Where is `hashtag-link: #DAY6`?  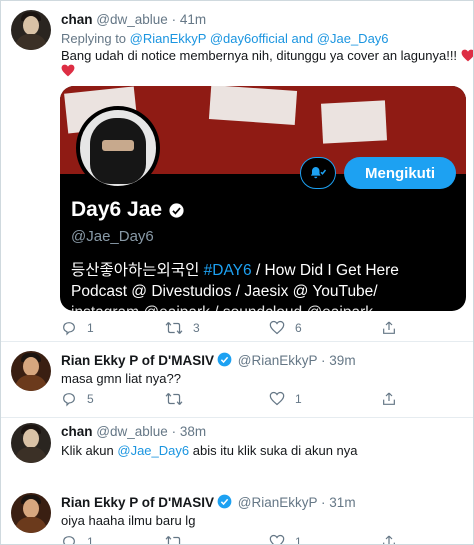
hashtag-link: #DAY6 is located at coordinates (228, 270).